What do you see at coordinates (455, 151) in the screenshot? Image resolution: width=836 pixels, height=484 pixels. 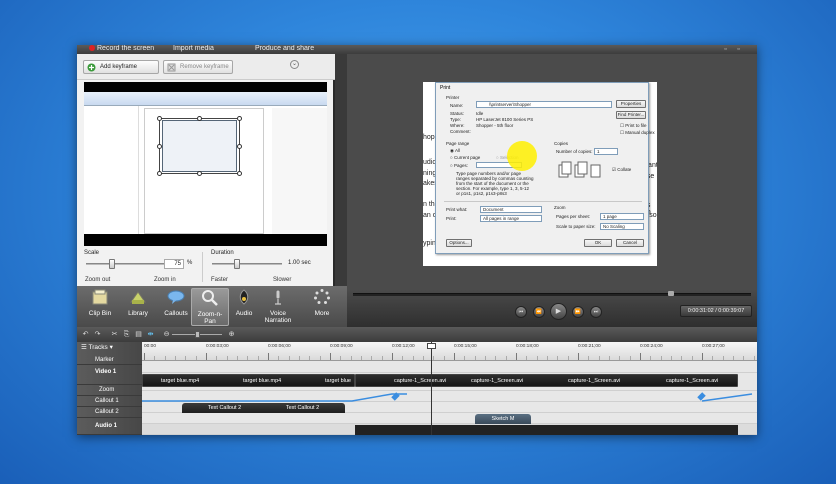 I see `all-radio: ◉ All` at bounding box center [455, 151].